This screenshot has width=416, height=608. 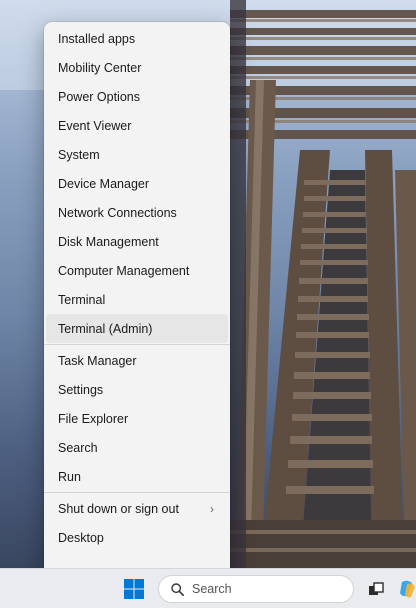 I want to click on menu-item-label: File Explorer, so click(x=93, y=418).